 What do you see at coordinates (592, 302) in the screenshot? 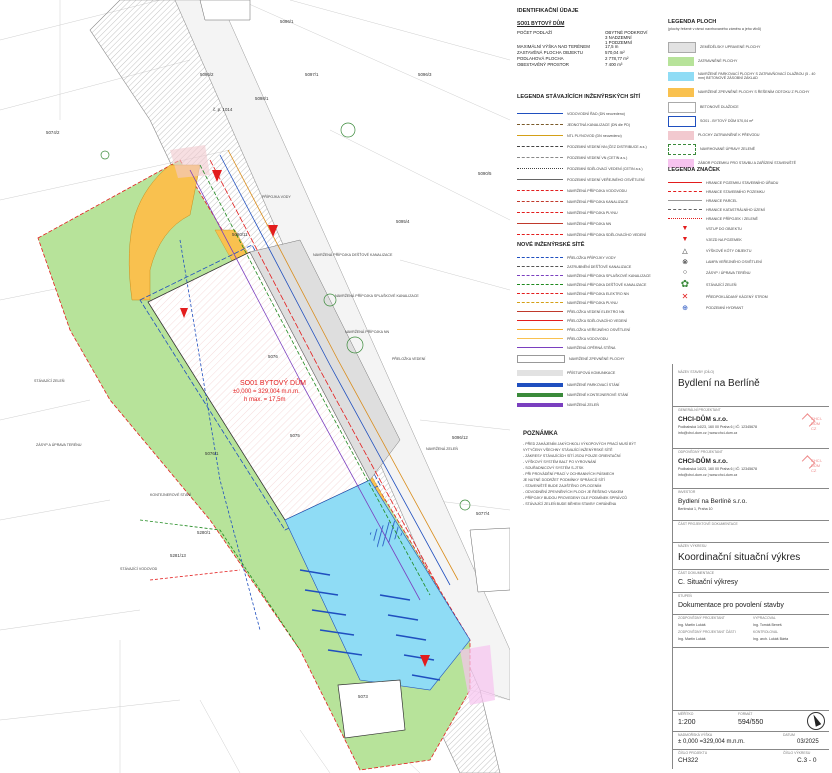
I see `legend-label: NAVRŽENÁ PŘÍPOJKA PLYNU` at bounding box center [592, 302].